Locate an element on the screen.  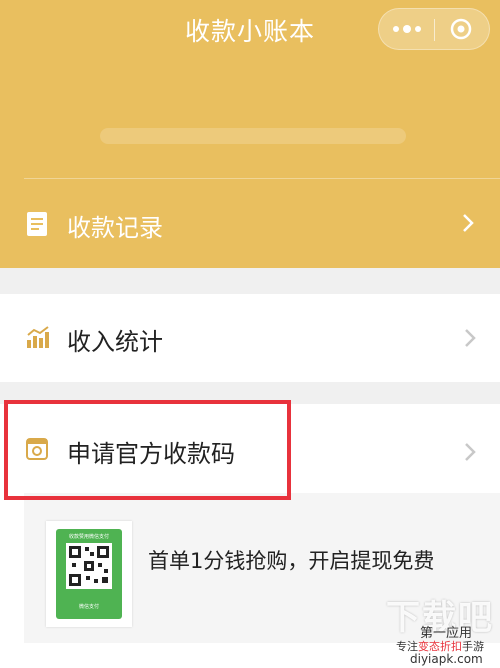
menu-item-stats-label: 收入统计 is located at coordinates (115, 342).